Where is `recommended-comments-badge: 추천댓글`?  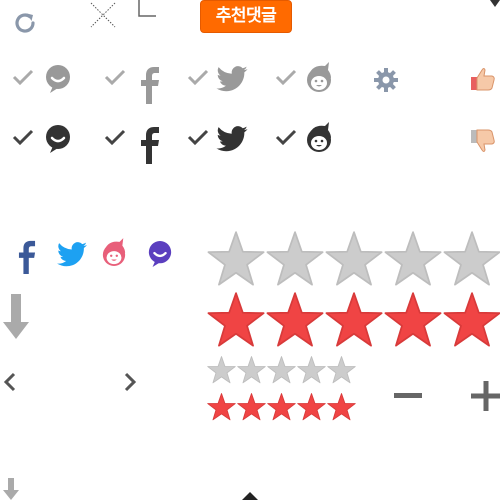
recommended-comments-badge: 추천댓글 is located at coordinates (246, 16).